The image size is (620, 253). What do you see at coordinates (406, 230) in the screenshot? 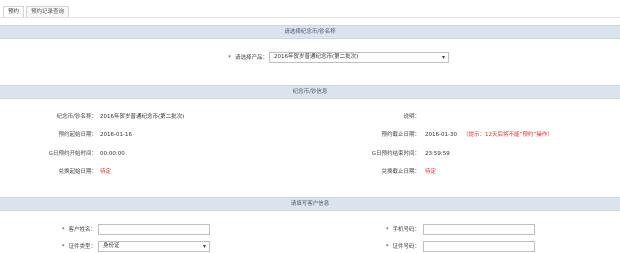
I see `phone-label-text: 手机号码：` at bounding box center [406, 230].